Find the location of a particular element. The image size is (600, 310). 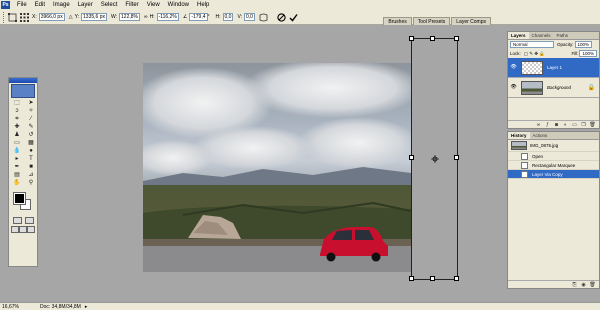

stamp-tool-icon: ♟ is located at coordinates (17, 135).